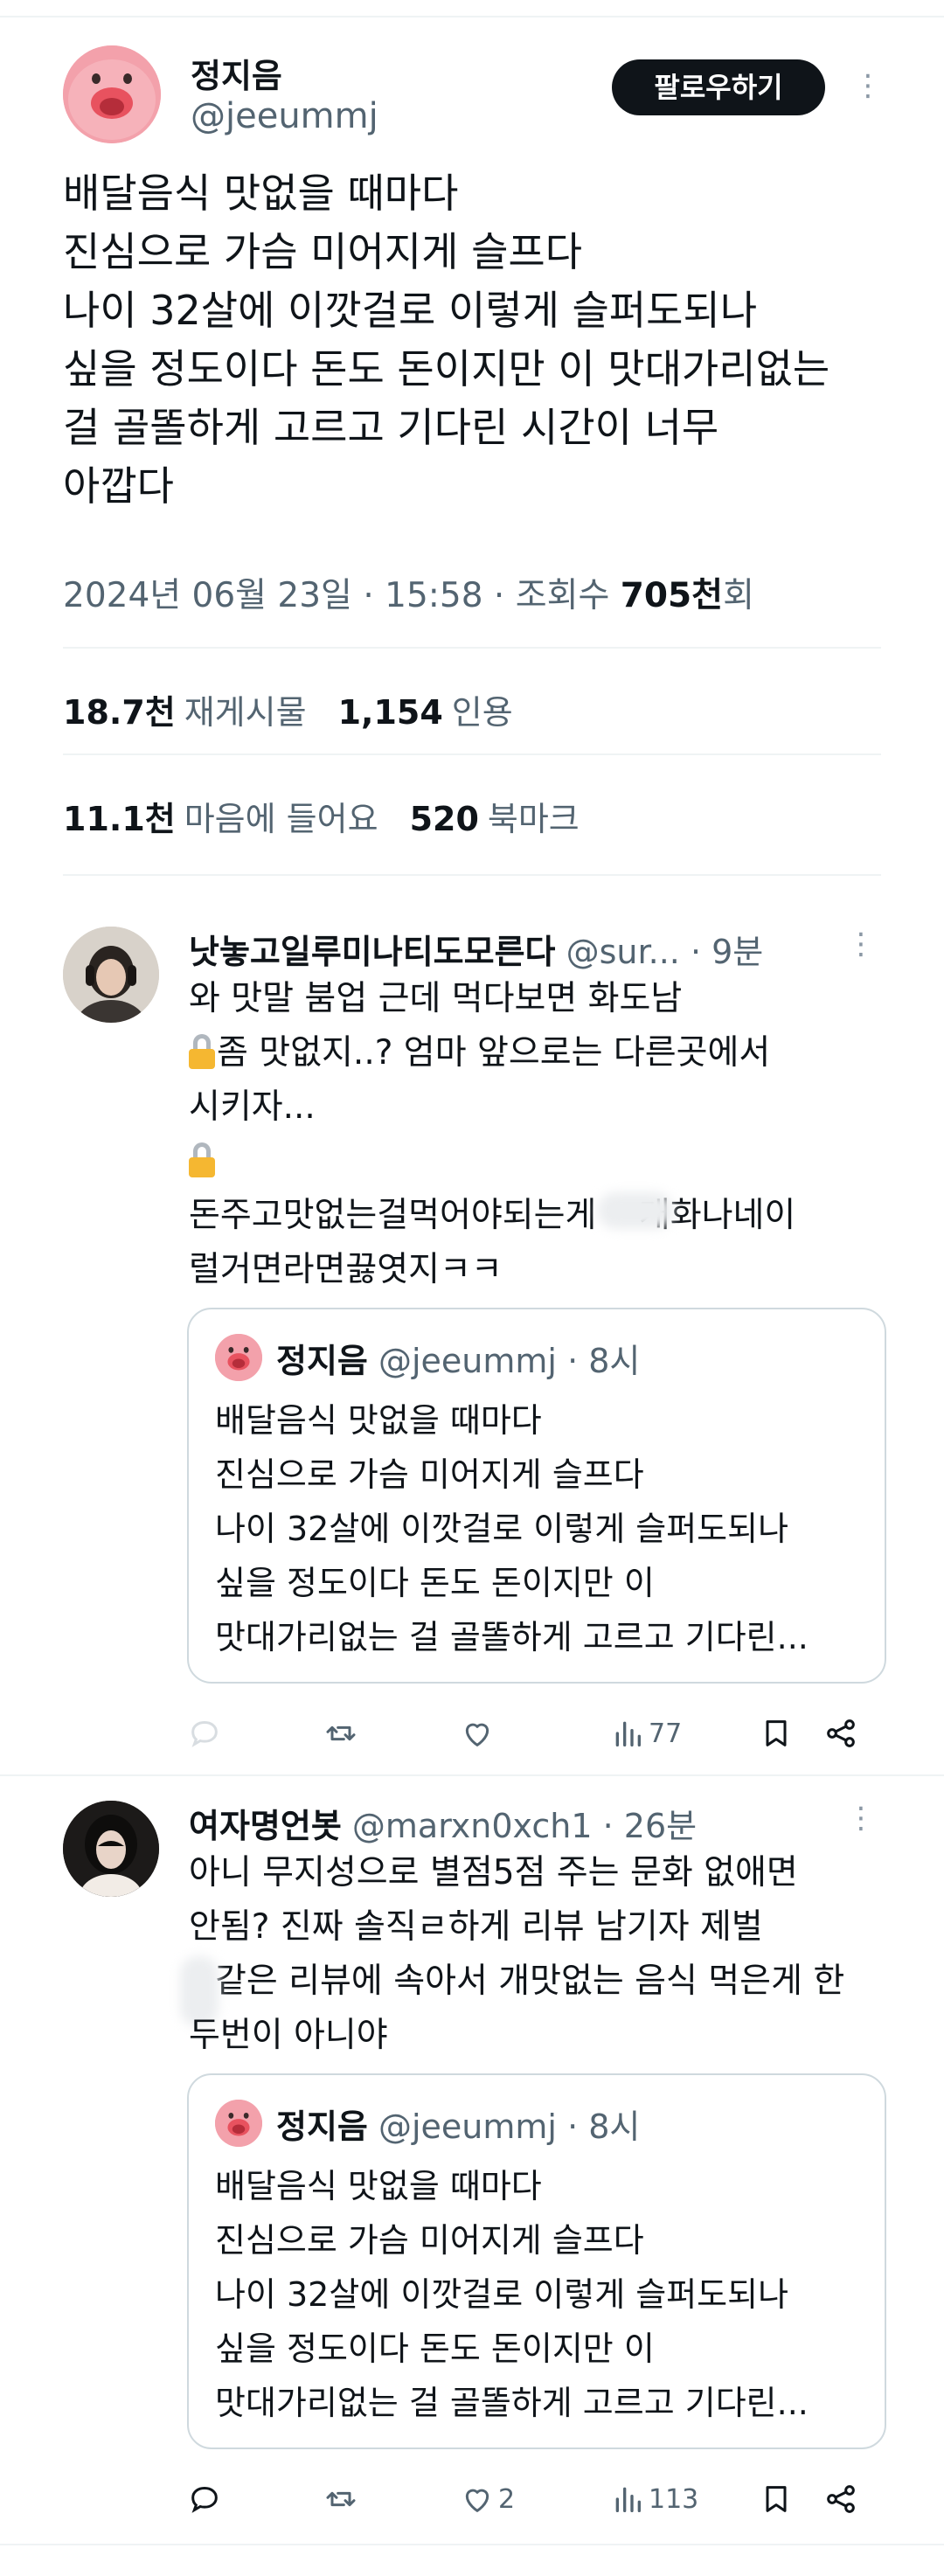  What do you see at coordinates (285, 116) in the screenshot?
I see `author-handle: @jeeummj` at bounding box center [285, 116].